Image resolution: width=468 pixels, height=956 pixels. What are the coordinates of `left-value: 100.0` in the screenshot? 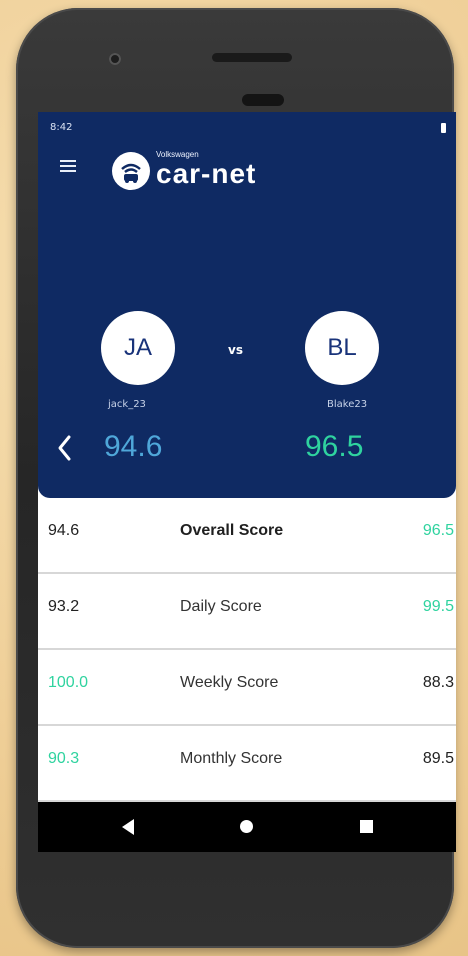 It's located at (68, 682).